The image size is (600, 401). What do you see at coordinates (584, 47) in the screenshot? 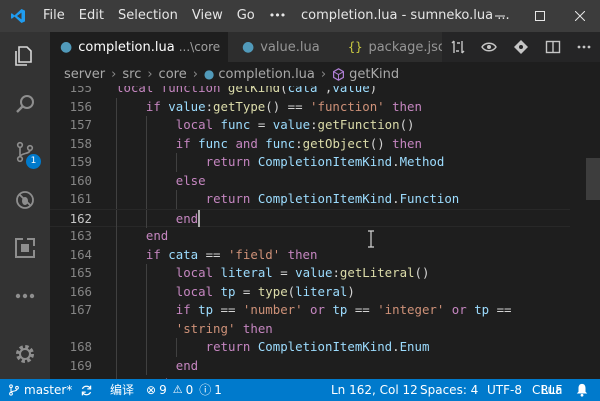
I see `more-actions-button` at bounding box center [584, 47].